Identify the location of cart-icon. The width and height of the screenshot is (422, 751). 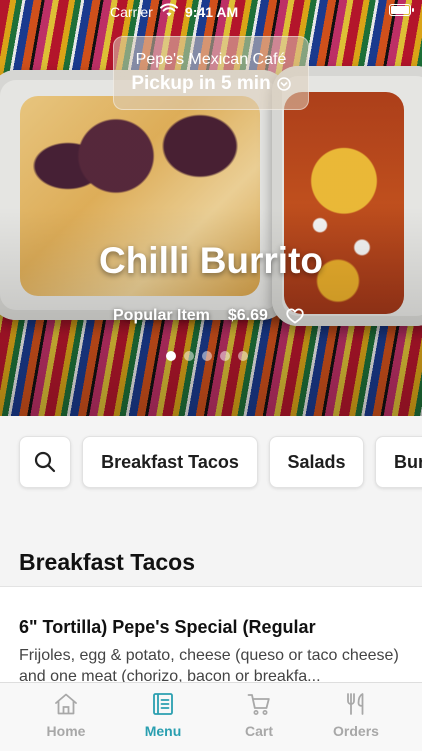
(258, 704).